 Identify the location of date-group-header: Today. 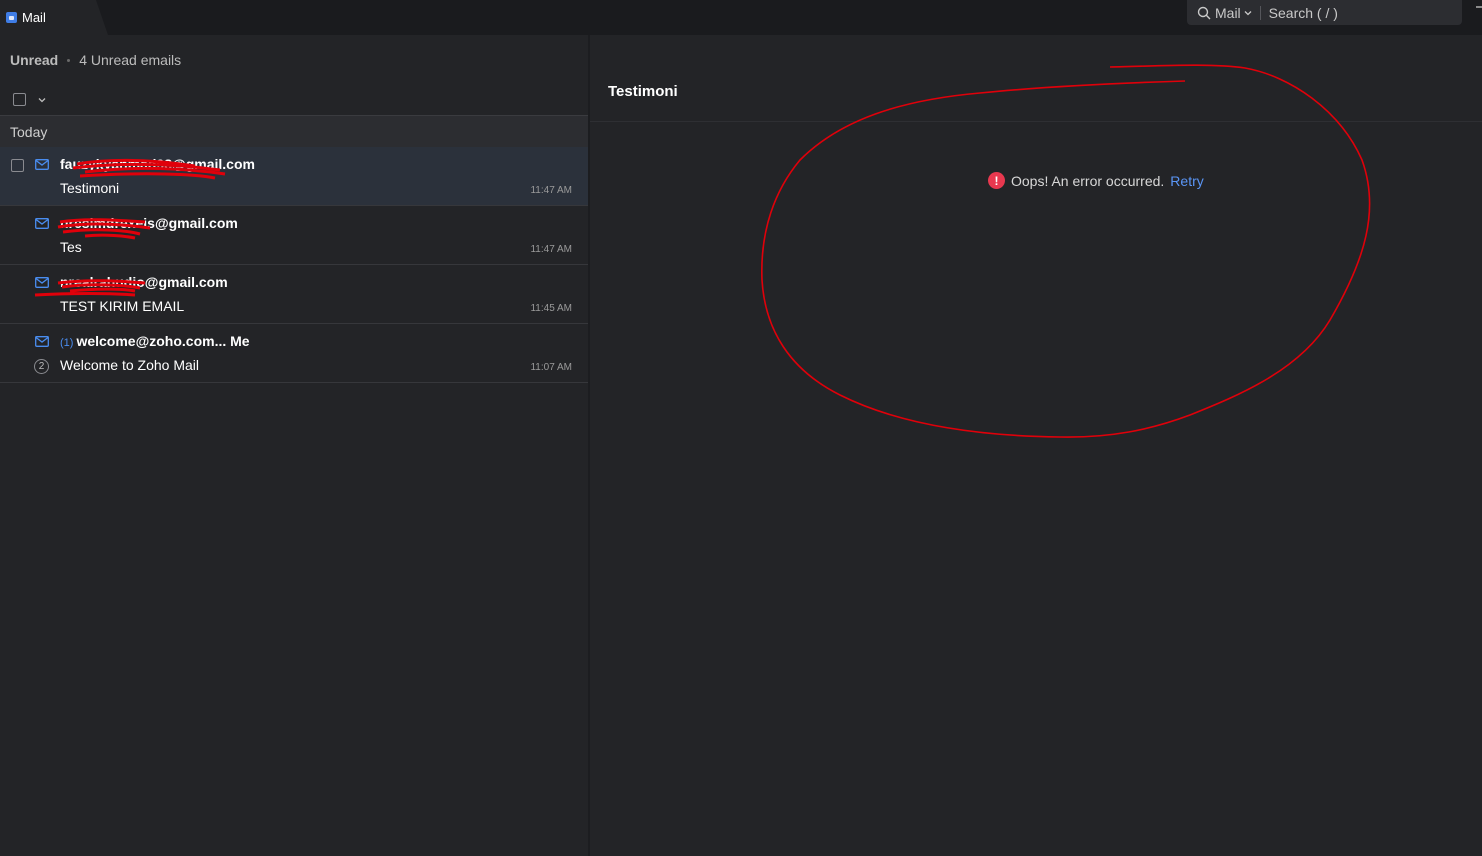
(294, 131).